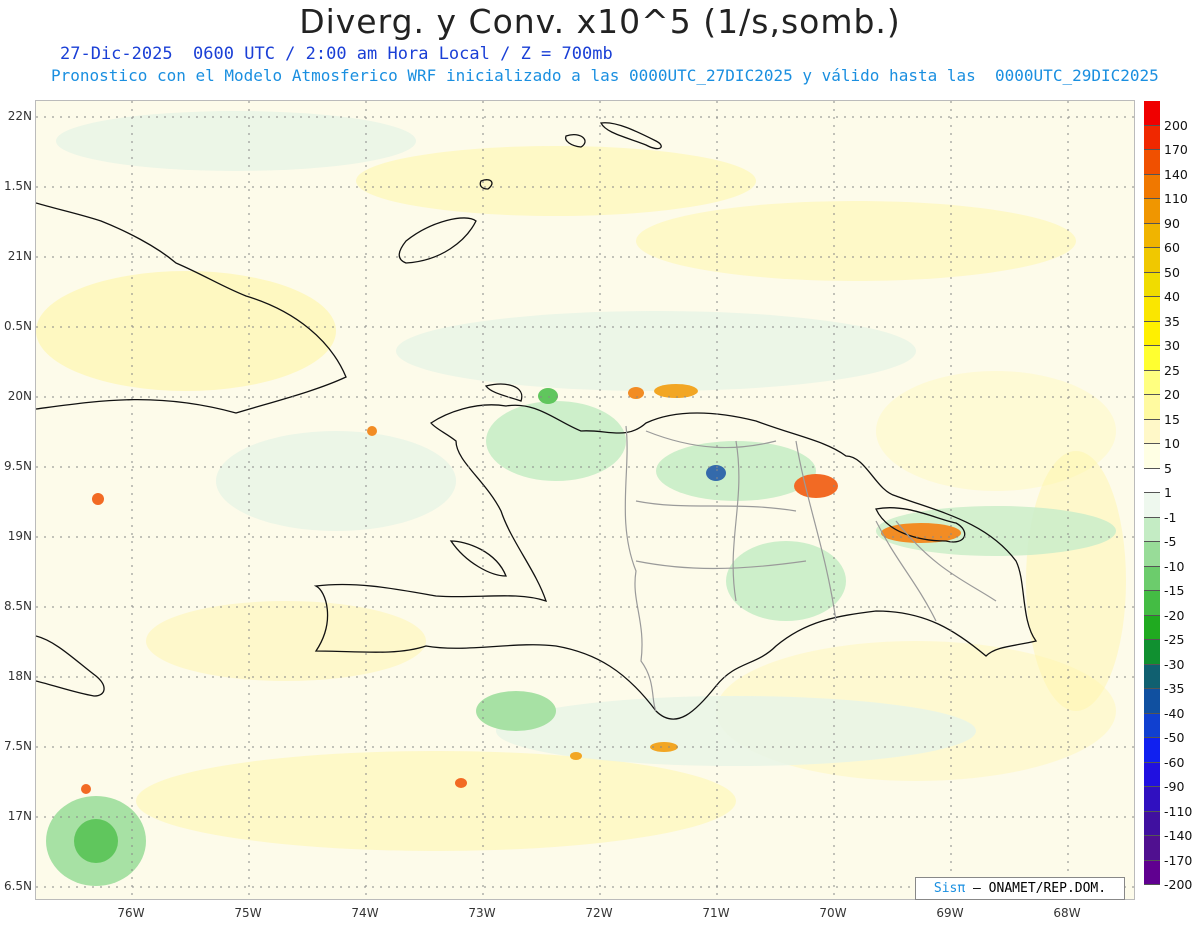 The height and width of the screenshot is (927, 1200). What do you see at coordinates (1172, 247) in the screenshot?
I see `colorbar-label: 60` at bounding box center [1172, 247].